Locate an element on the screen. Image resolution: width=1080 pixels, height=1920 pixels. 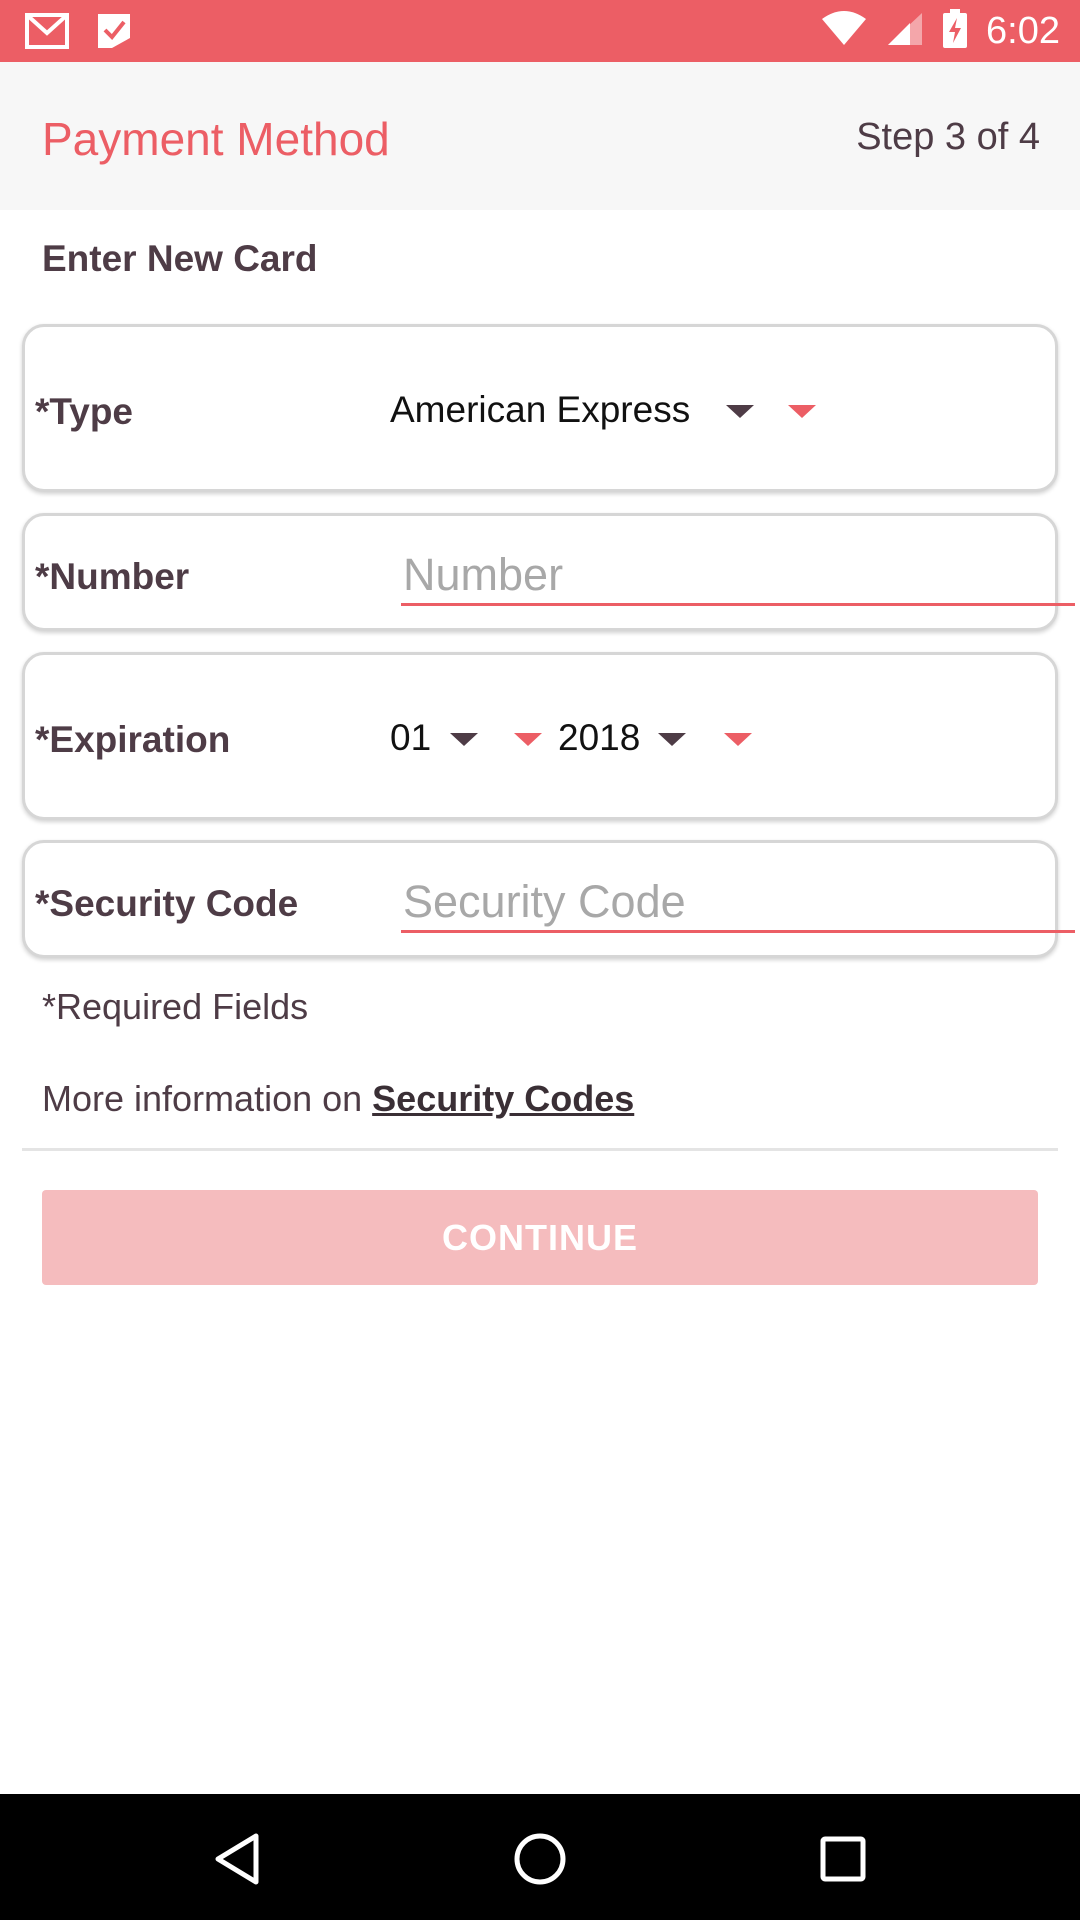
divider is located at coordinates (540, 1149).